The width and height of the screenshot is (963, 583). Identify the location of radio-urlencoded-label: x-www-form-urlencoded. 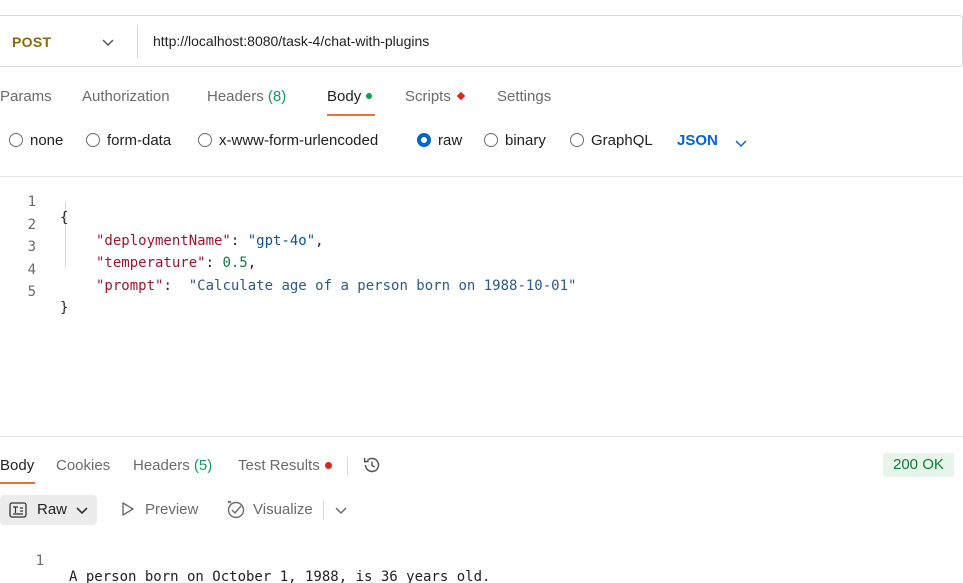
(298, 140).